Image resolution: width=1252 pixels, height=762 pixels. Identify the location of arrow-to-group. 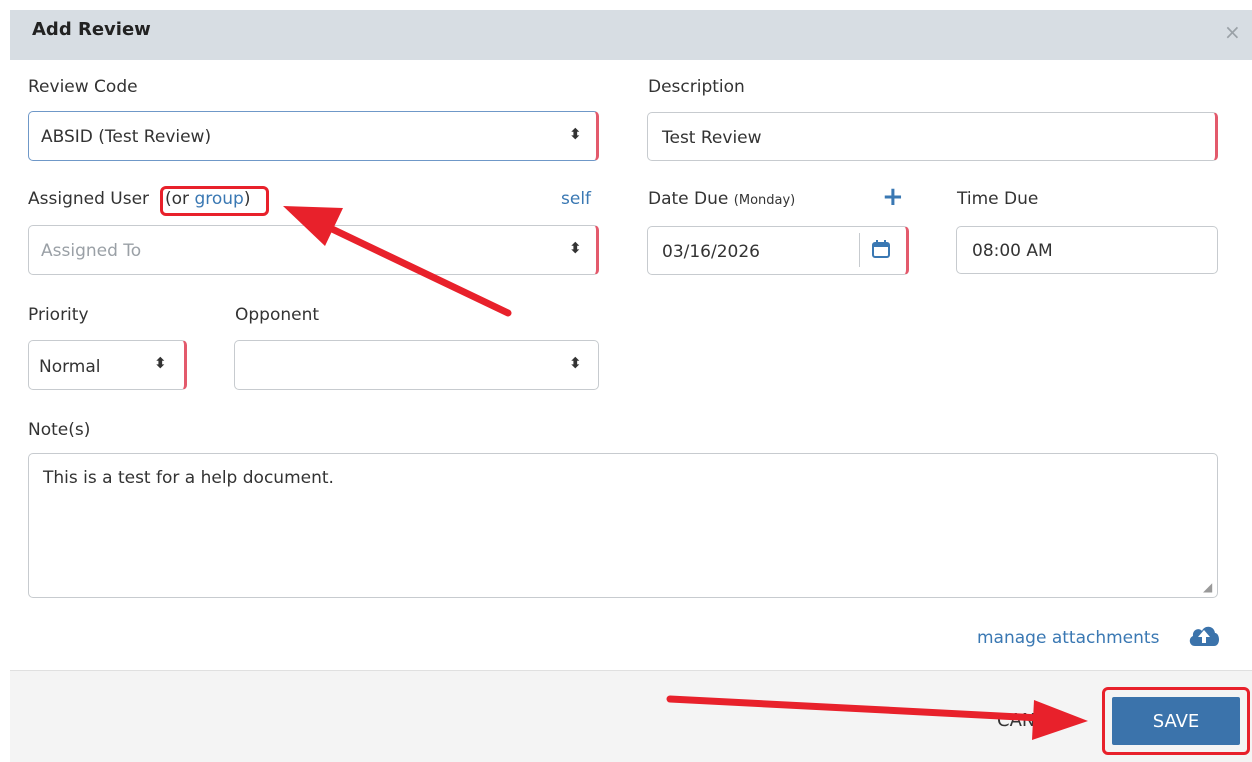
(397, 261).